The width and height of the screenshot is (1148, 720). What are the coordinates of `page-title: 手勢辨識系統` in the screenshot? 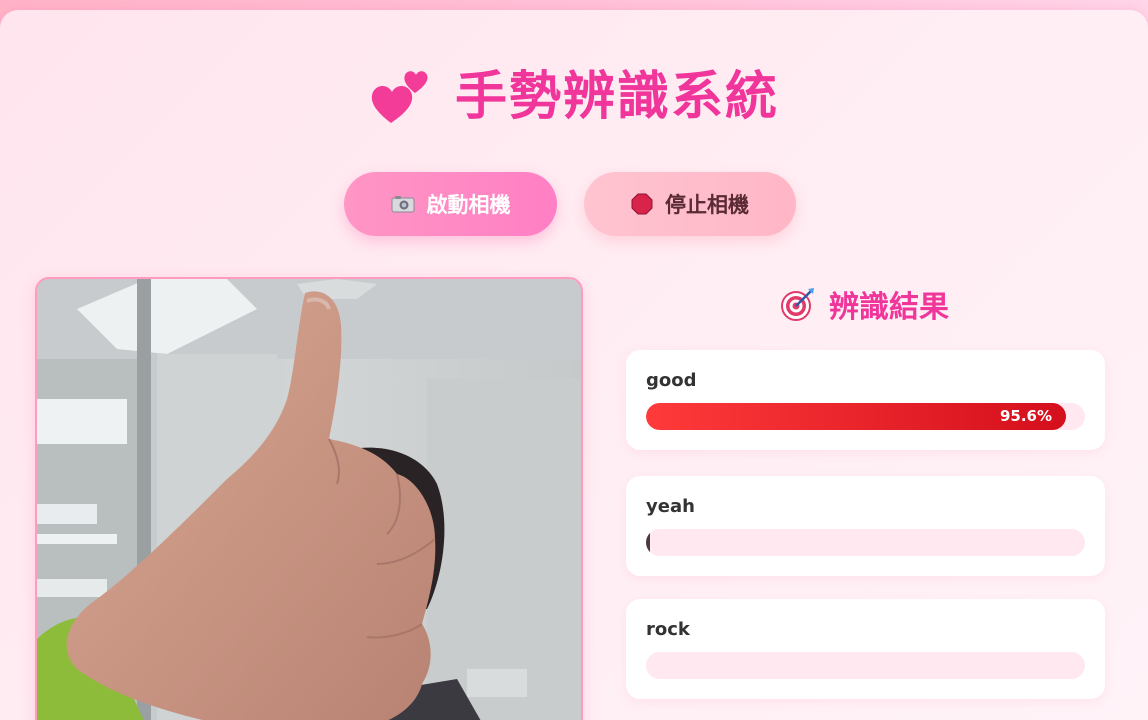 It's located at (616, 97).